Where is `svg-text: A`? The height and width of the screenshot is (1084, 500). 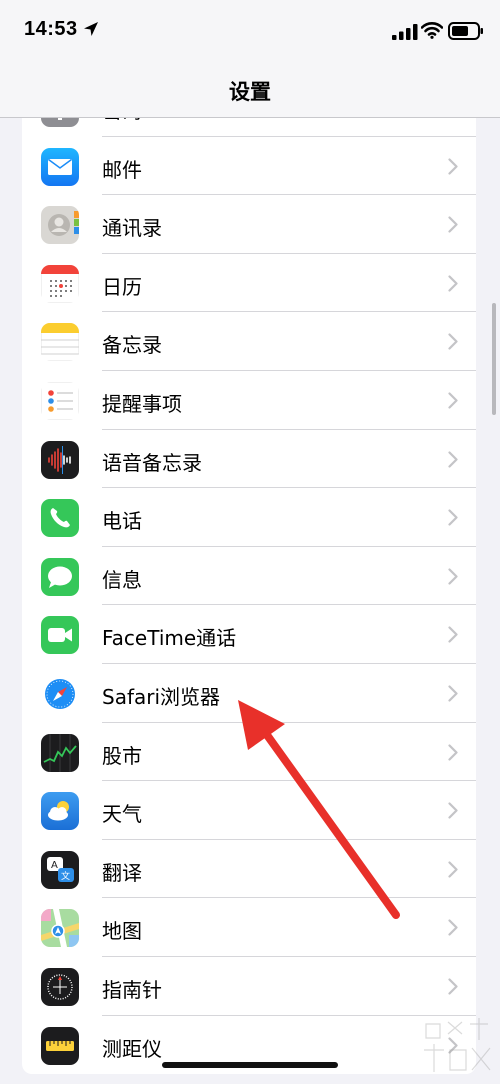
svg-text: A is located at coordinates (54, 865).